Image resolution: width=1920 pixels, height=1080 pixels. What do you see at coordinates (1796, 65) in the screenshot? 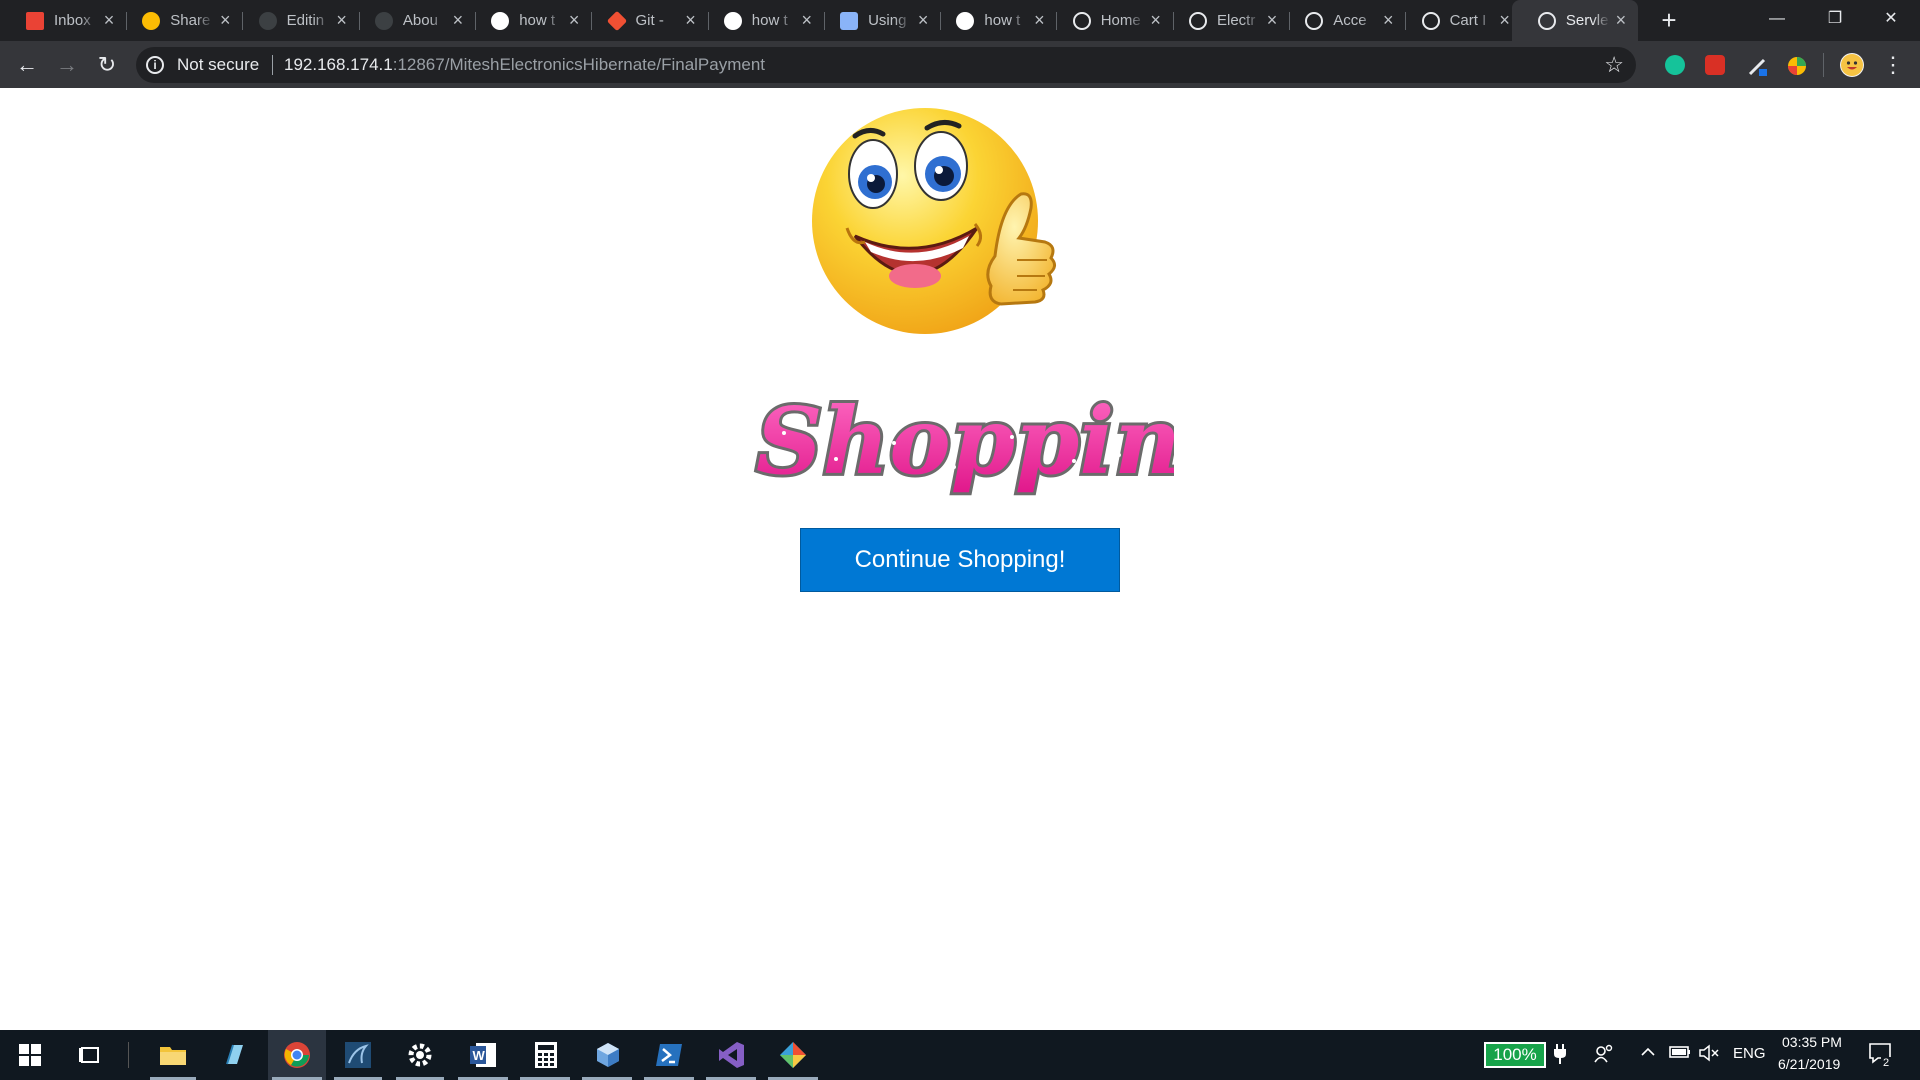
I see `color-picker-extension-icon` at bounding box center [1796, 65].